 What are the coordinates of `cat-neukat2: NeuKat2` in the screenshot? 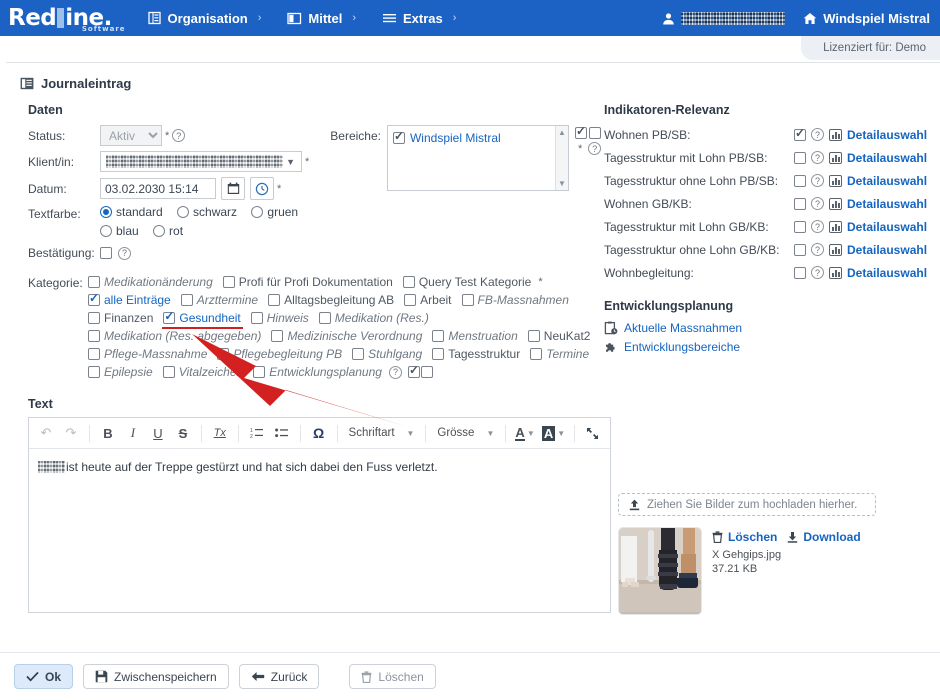 It's located at (558, 336).